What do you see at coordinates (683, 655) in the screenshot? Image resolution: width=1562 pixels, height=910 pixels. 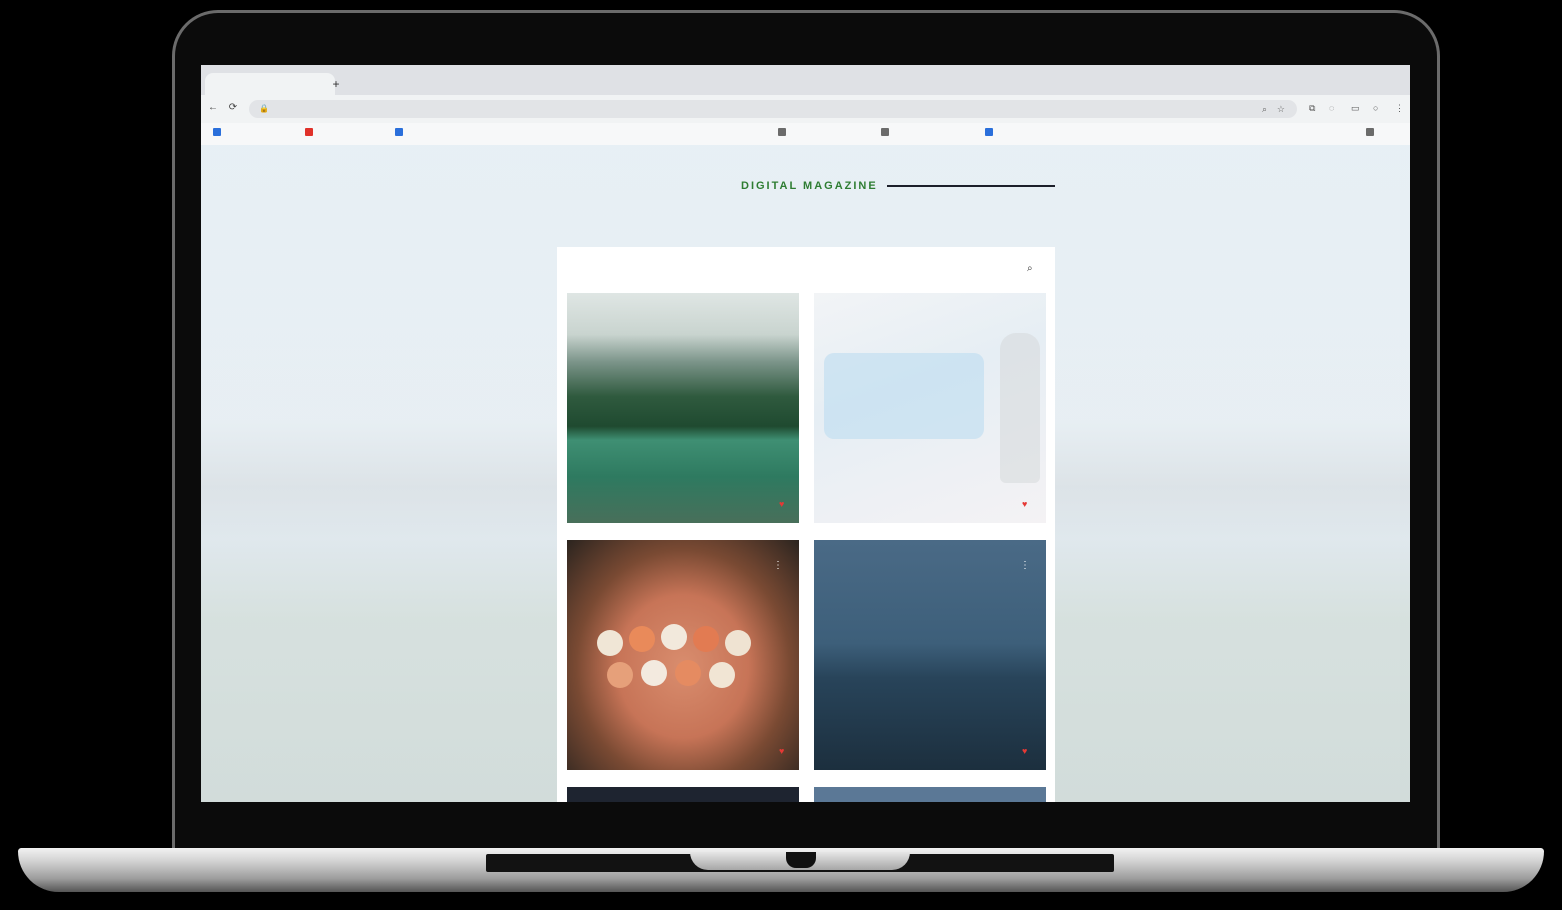 I see `post-card-sushi: ⋮ ♥` at bounding box center [683, 655].